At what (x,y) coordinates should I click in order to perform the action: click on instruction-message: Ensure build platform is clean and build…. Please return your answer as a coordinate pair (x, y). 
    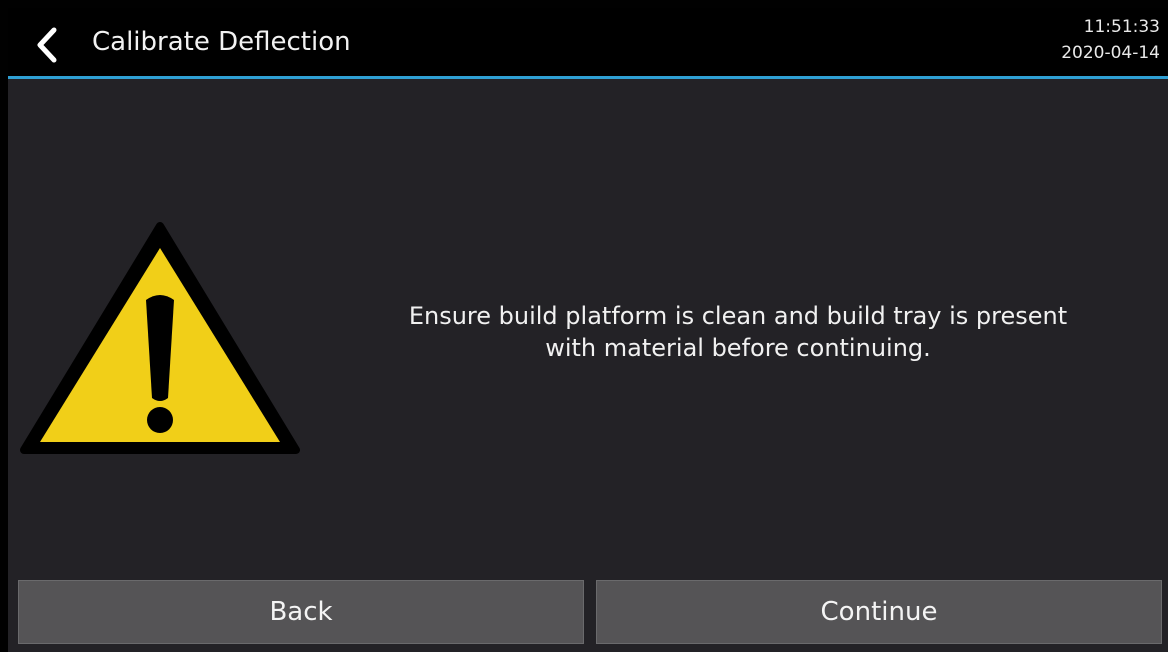
    Looking at the image, I should click on (738, 332).